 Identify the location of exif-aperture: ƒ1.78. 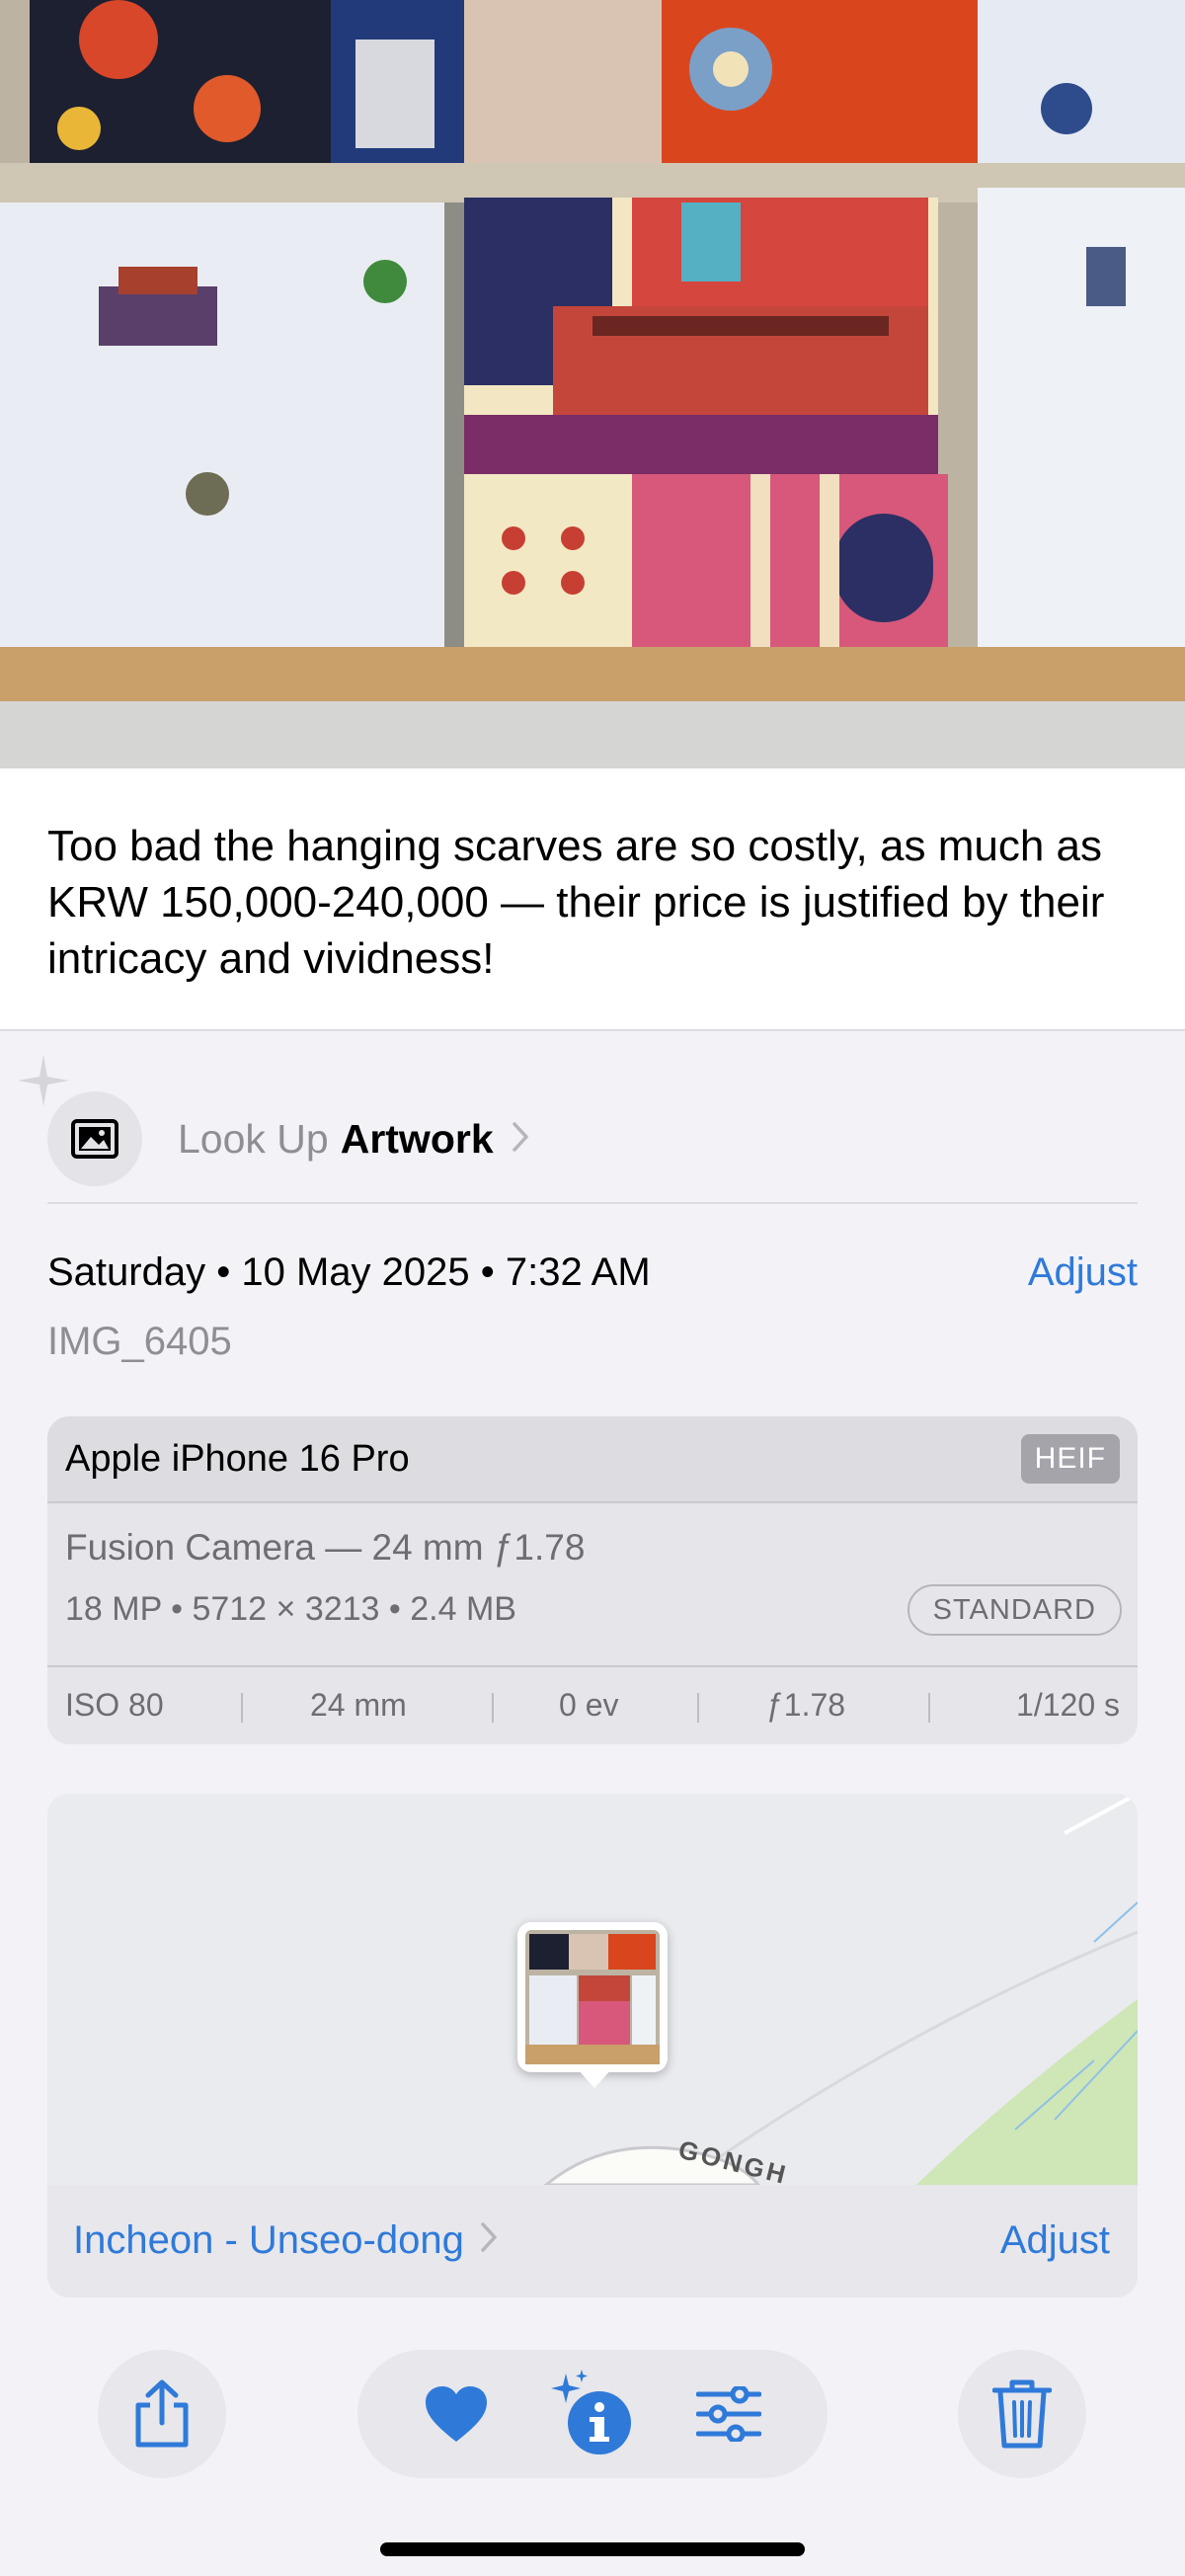
(806, 1705).